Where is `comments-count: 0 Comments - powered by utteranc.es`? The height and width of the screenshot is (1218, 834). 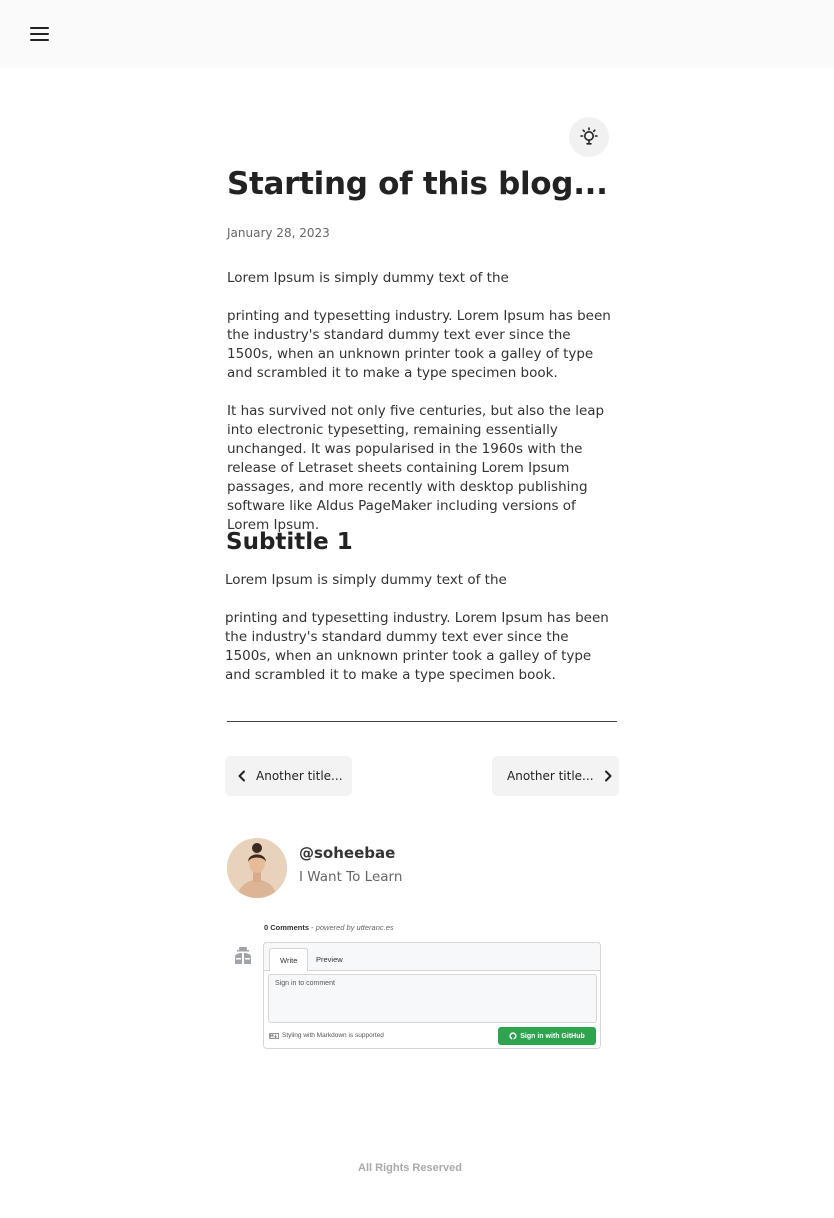
comments-count: 0 Comments - powered by utteranc.es is located at coordinates (329, 927).